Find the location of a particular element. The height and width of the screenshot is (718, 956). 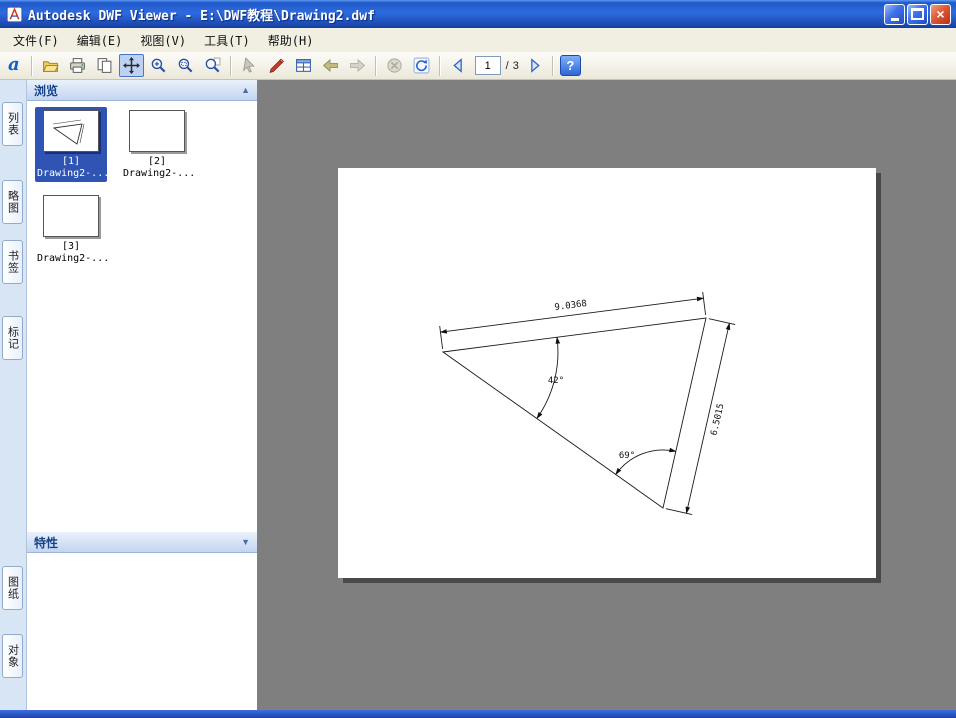

toolbar: a 1 / 3 ? is located at coordinates (478, 66).